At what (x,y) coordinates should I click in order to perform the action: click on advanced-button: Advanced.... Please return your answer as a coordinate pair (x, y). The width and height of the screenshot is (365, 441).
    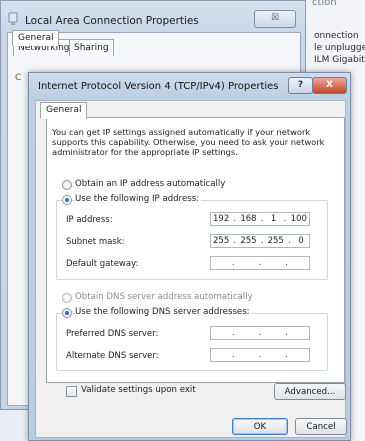
    Looking at the image, I should click on (310, 391).